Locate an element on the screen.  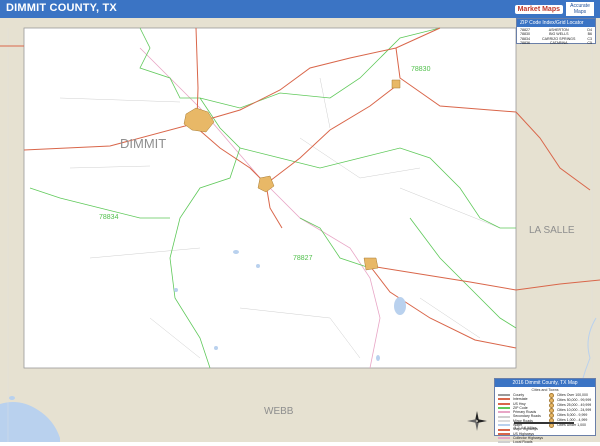
page-title: DIMMIT COUNTY, TX is located at coordinates (61, 8).